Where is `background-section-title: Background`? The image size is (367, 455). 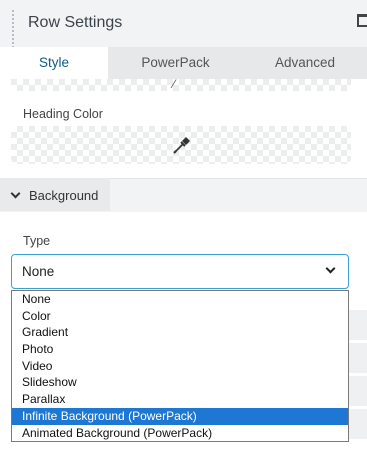
background-section-title: Background is located at coordinates (64, 195).